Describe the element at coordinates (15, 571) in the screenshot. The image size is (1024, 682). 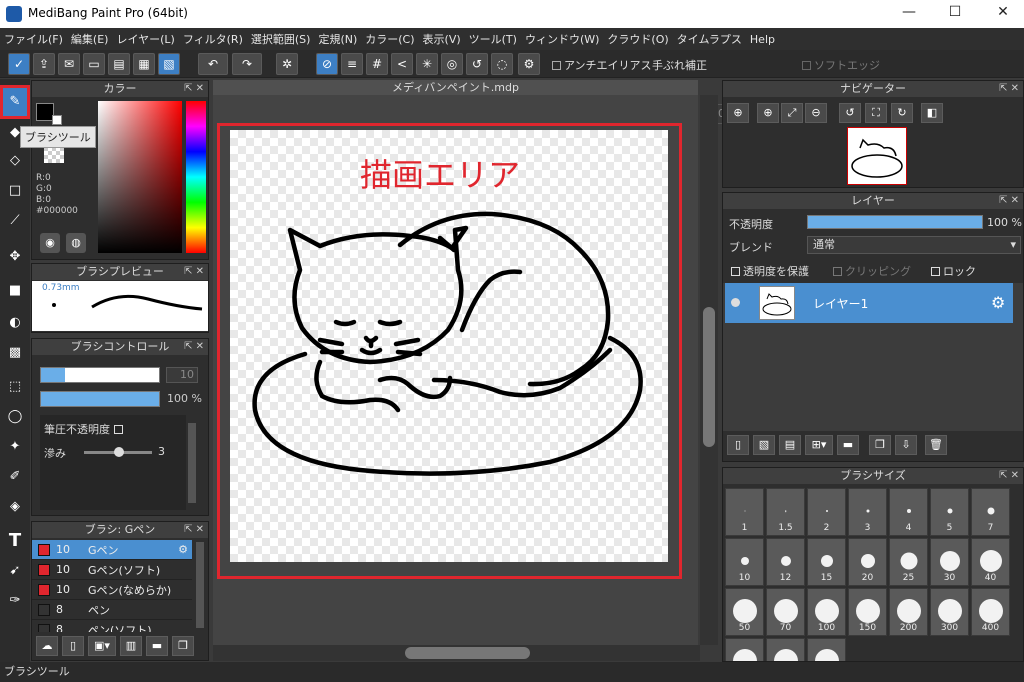
I see `operation-tool-icon: ➹` at that location.